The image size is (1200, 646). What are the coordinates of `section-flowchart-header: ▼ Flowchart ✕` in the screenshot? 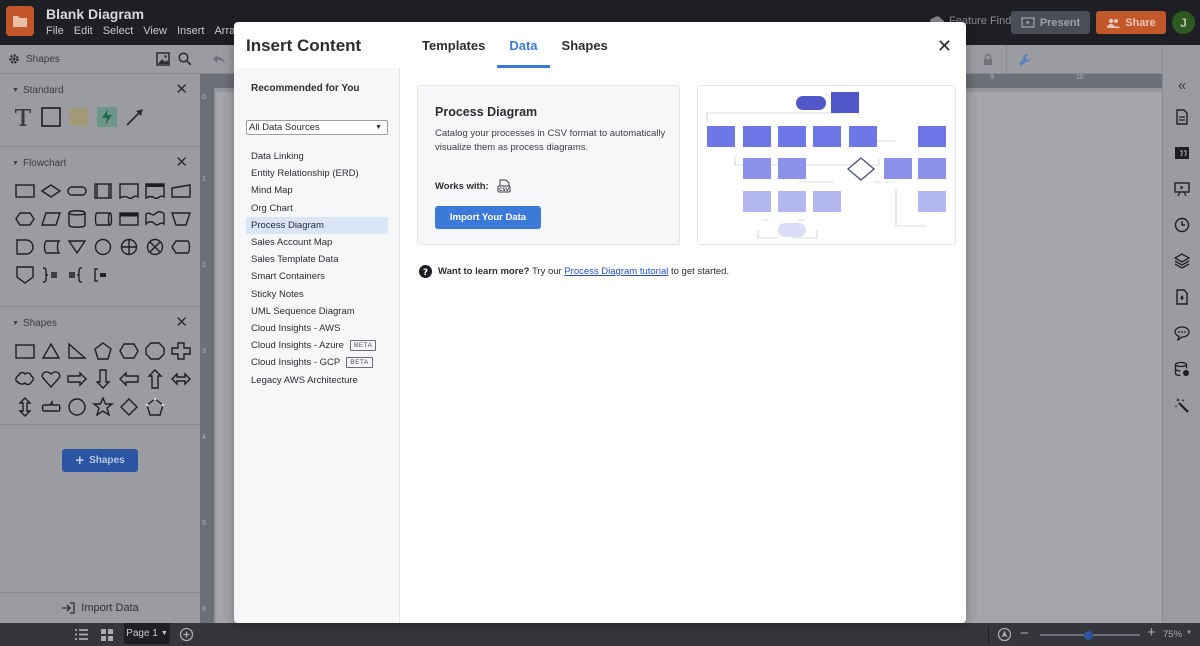 It's located at (100, 163).